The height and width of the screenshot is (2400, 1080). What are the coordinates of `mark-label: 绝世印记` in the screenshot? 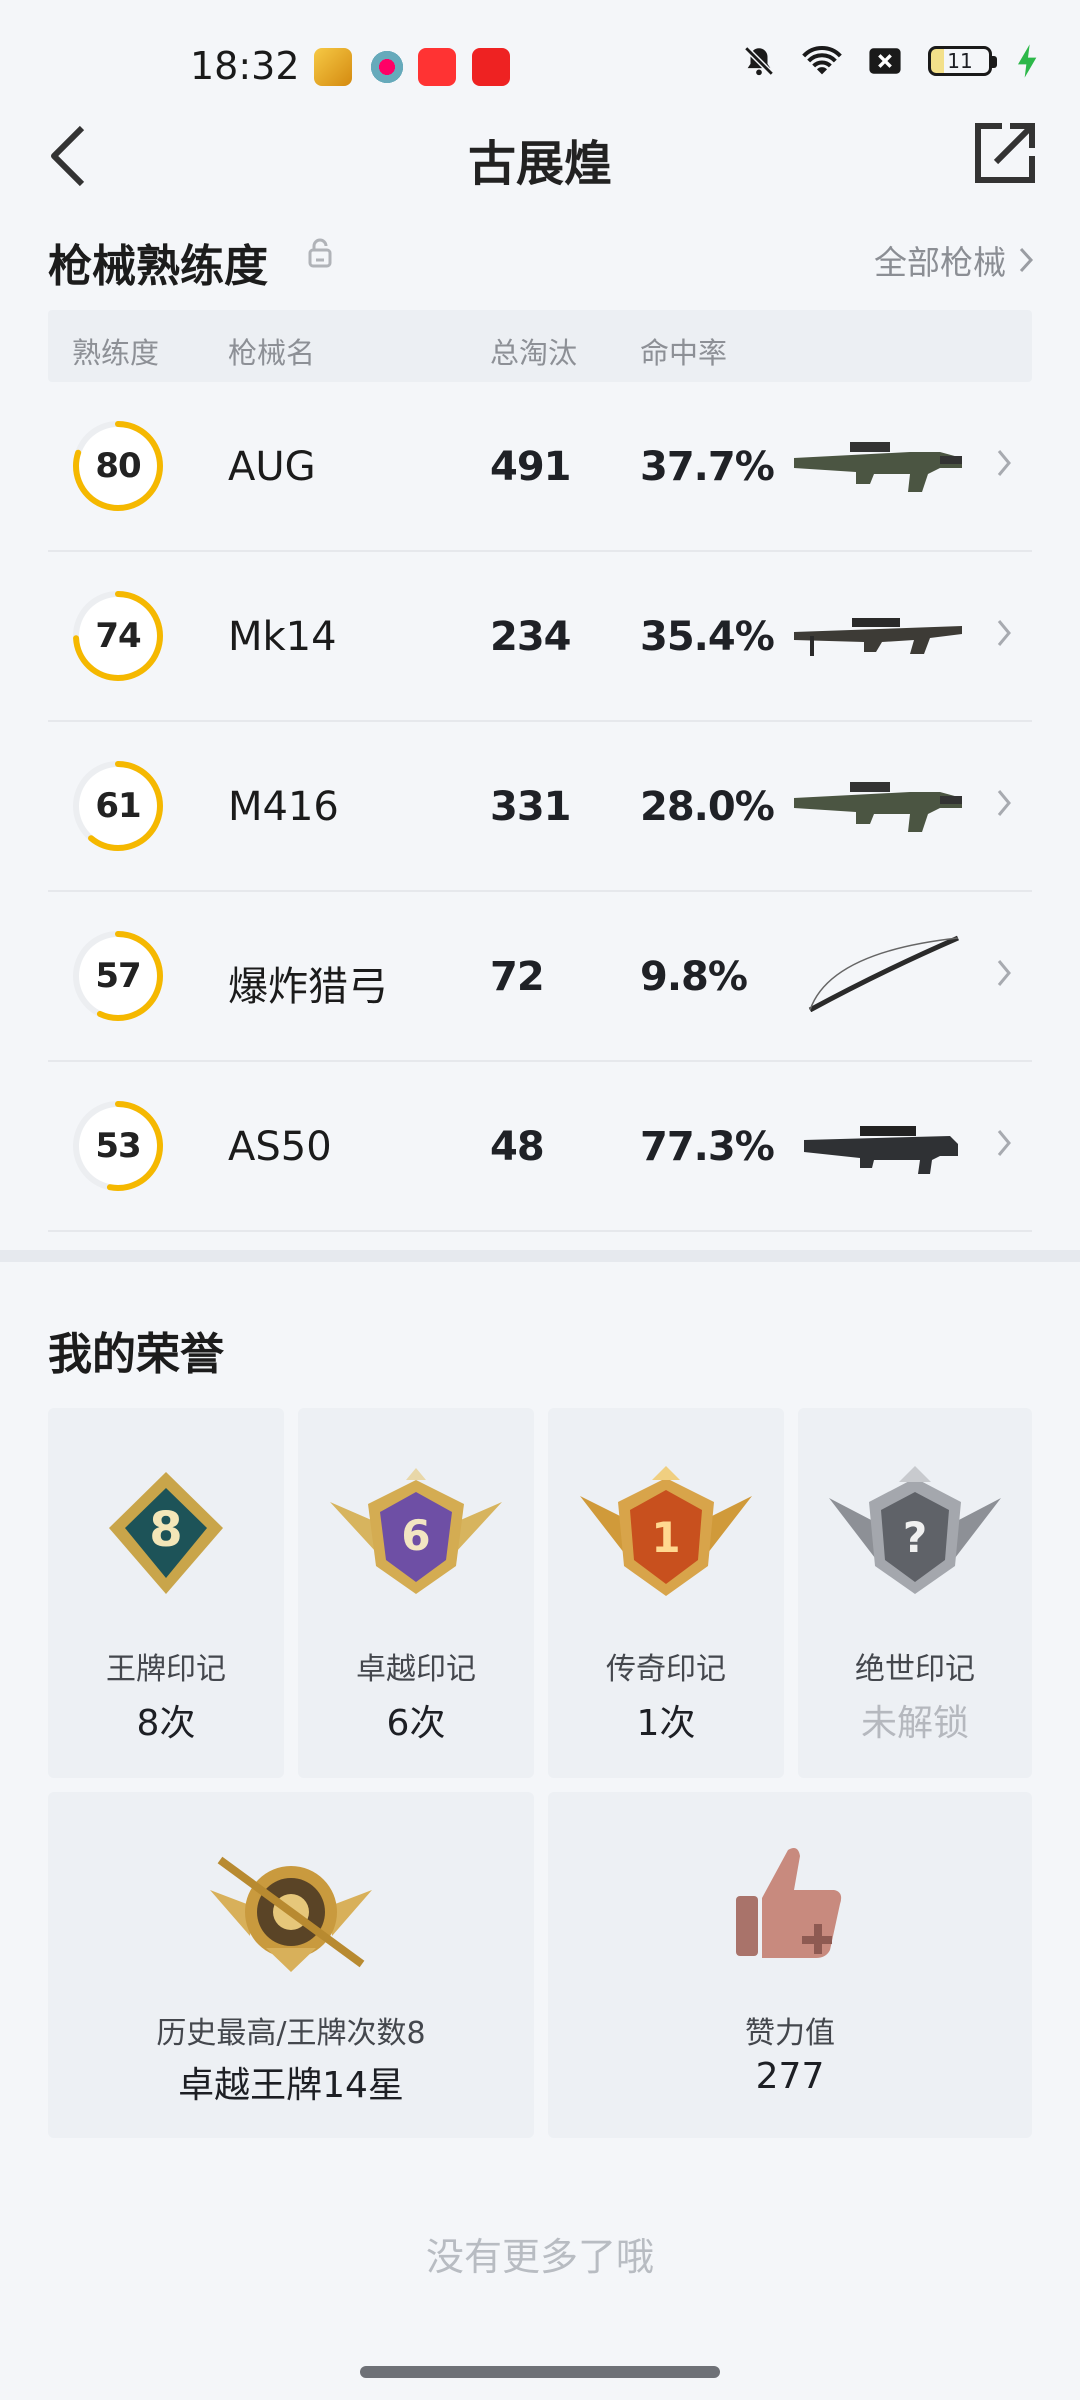 It's located at (915, 1669).